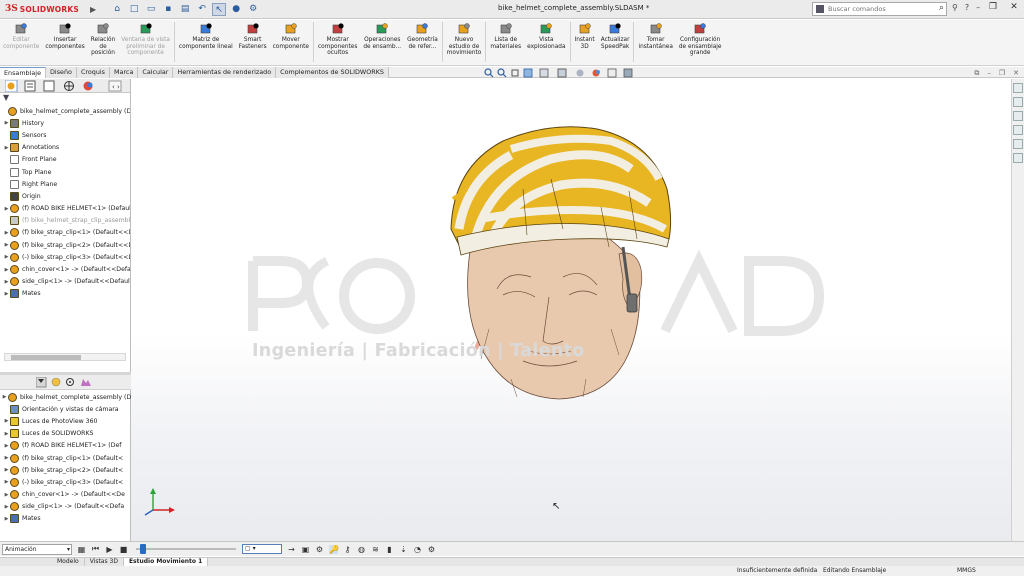  I want to click on hide-show-icon, so click(580, 73).